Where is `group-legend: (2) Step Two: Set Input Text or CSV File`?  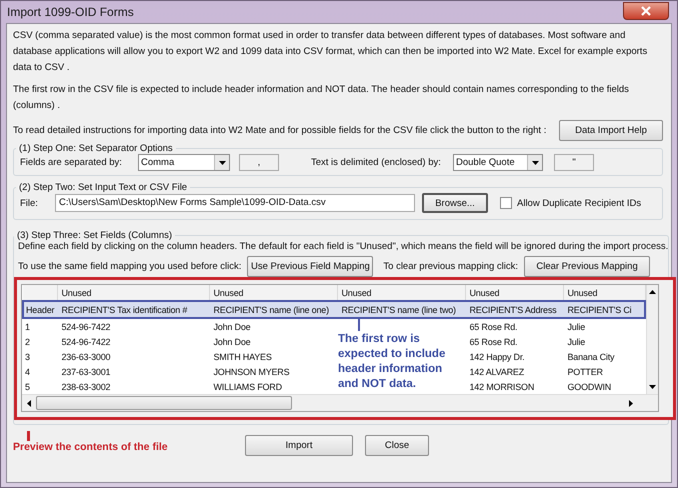 group-legend: (2) Step Two: Set Input Text or CSV File is located at coordinates (103, 187).